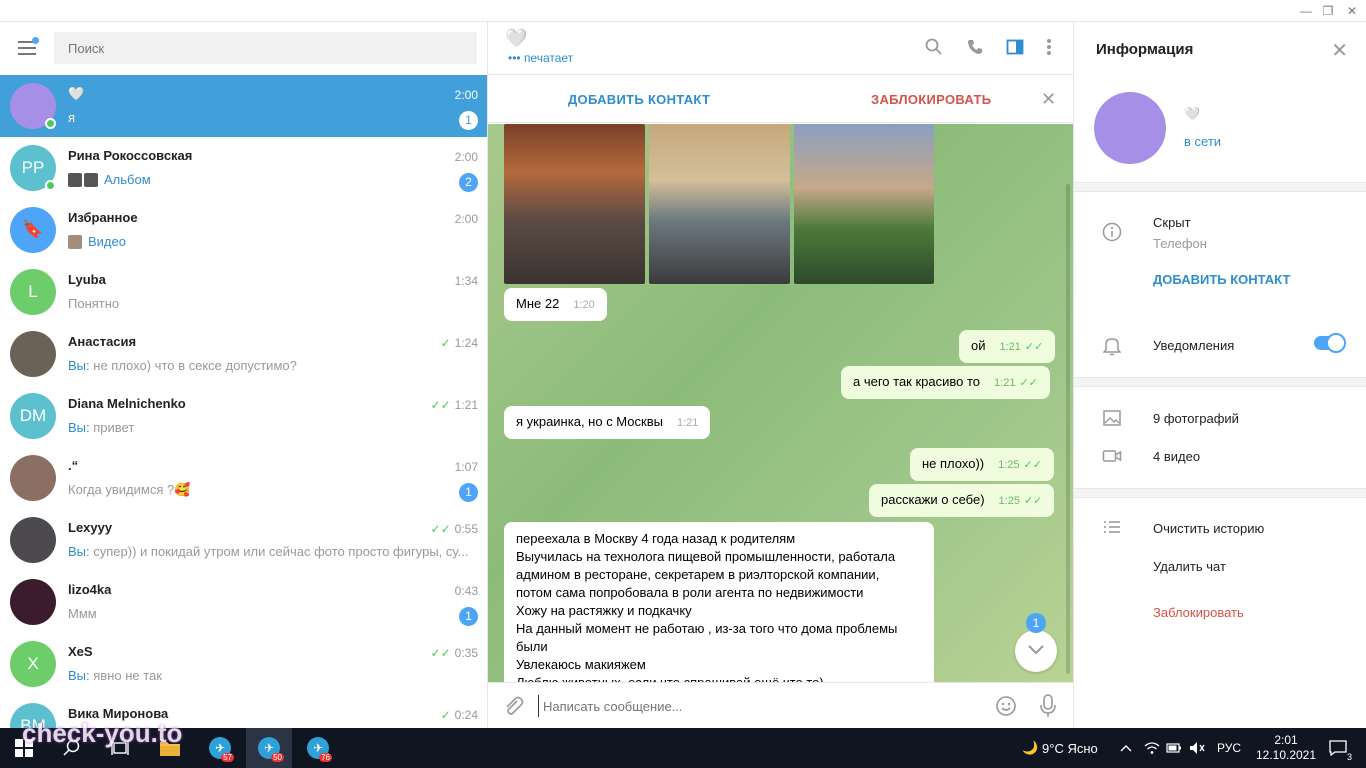 The height and width of the screenshot is (768, 1366). What do you see at coordinates (513, 707) in the screenshot?
I see `attach-icon` at bounding box center [513, 707].